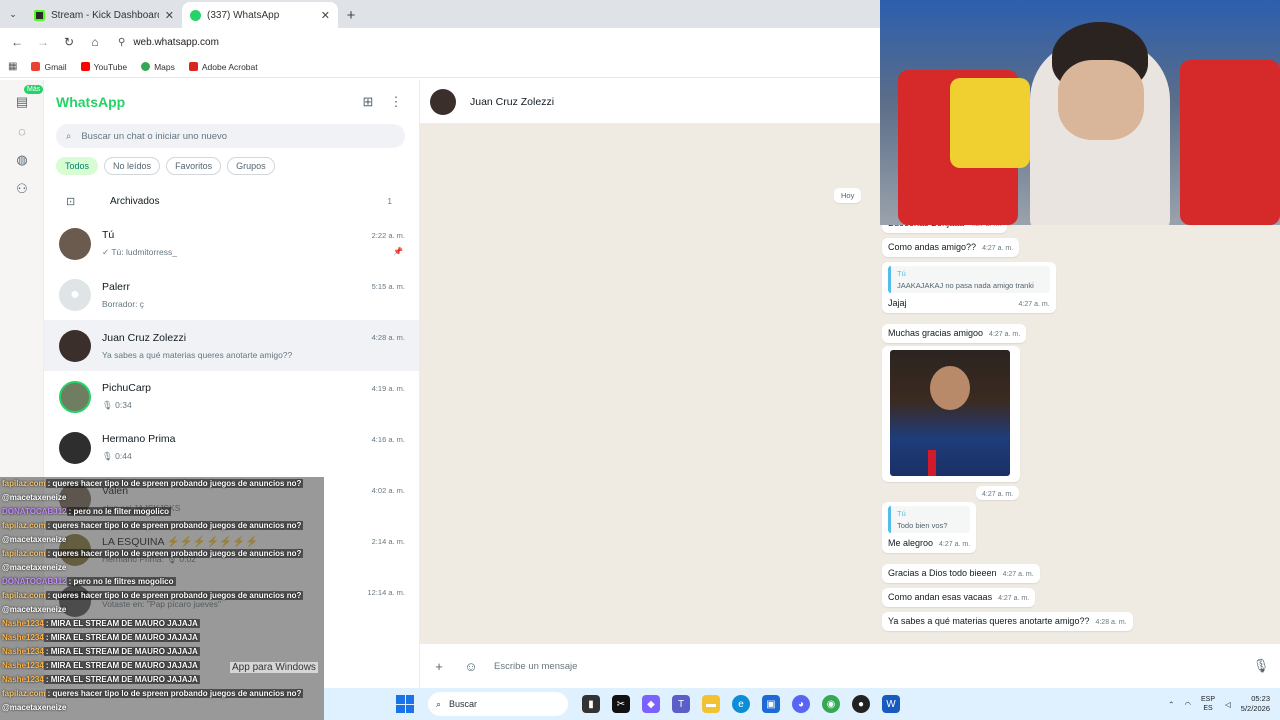 Image resolution: width=1280 pixels, height=720 pixels. I want to click on chevron-up-icon: ⌃, so click(1171, 704).